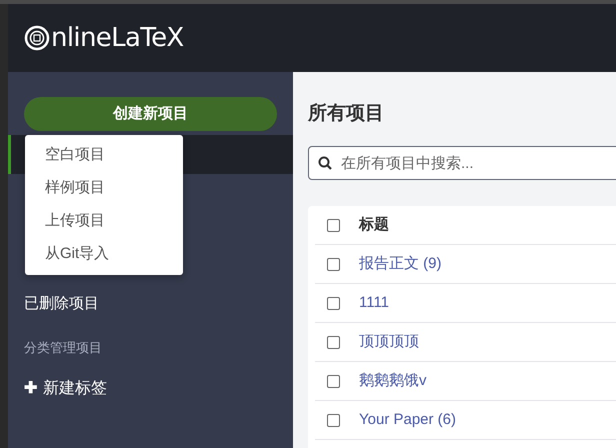 This screenshot has width=616, height=448. Describe the element at coordinates (389, 342) in the screenshot. I see `project-link: 顶顶顶顶` at that location.